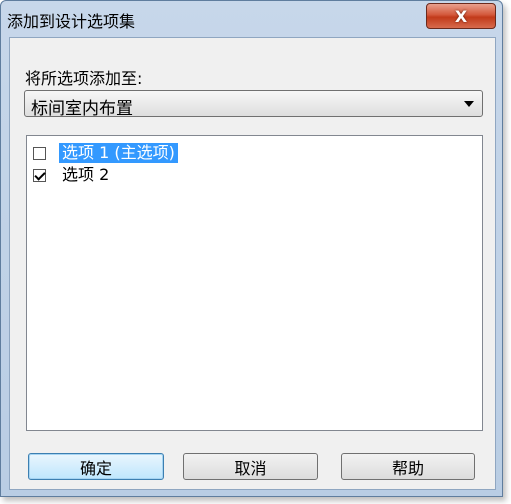  I want to click on help-button: 帮助, so click(408, 466).